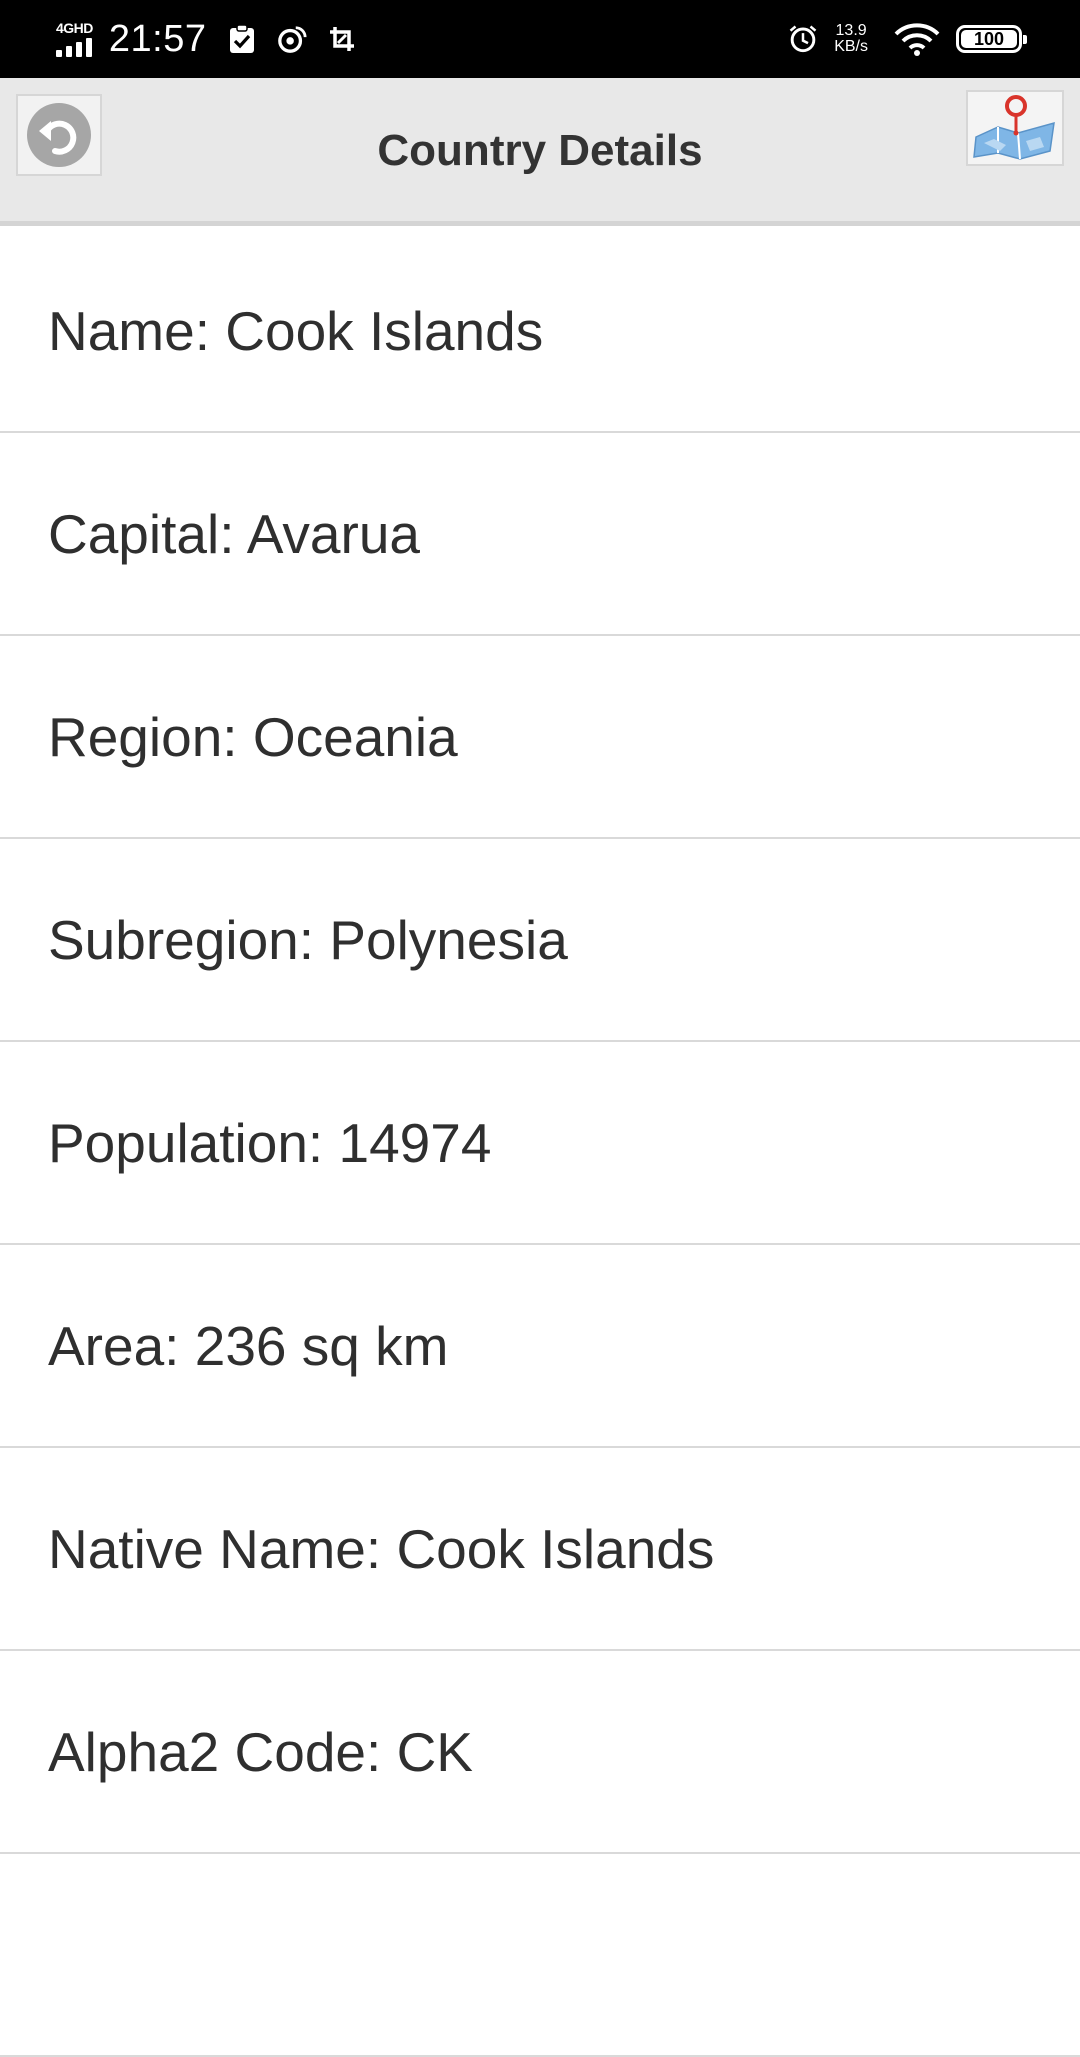 The width and height of the screenshot is (1080, 2057). What do you see at coordinates (308, 939) in the screenshot?
I see `country-subregion: Subregion: Polynesia` at bounding box center [308, 939].